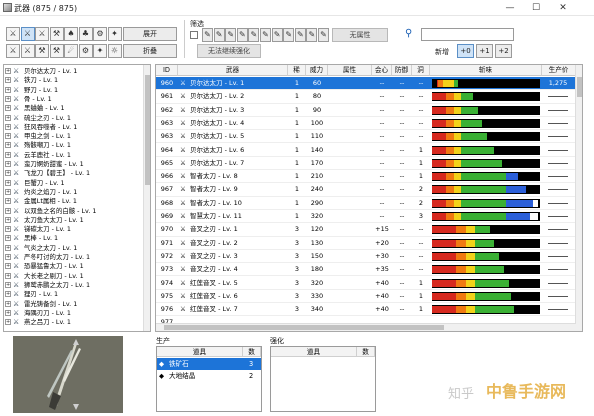 This screenshot has width=594, height=416. What do you see at coordinates (74, 257) in the screenshot?
I see `tree-item: + ⚔ 严冬叮讨的太刀 - Lv. 1` at bounding box center [74, 257].